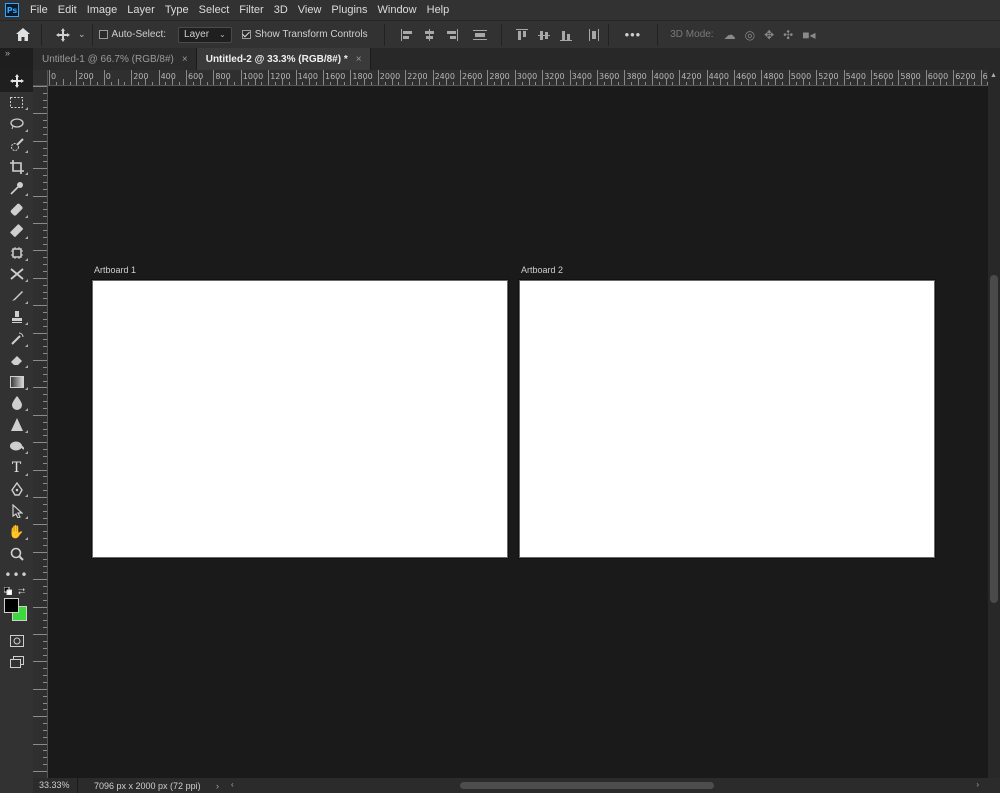  What do you see at coordinates (16, 361) in the screenshot?
I see `eraser-tool-icon` at bounding box center [16, 361].